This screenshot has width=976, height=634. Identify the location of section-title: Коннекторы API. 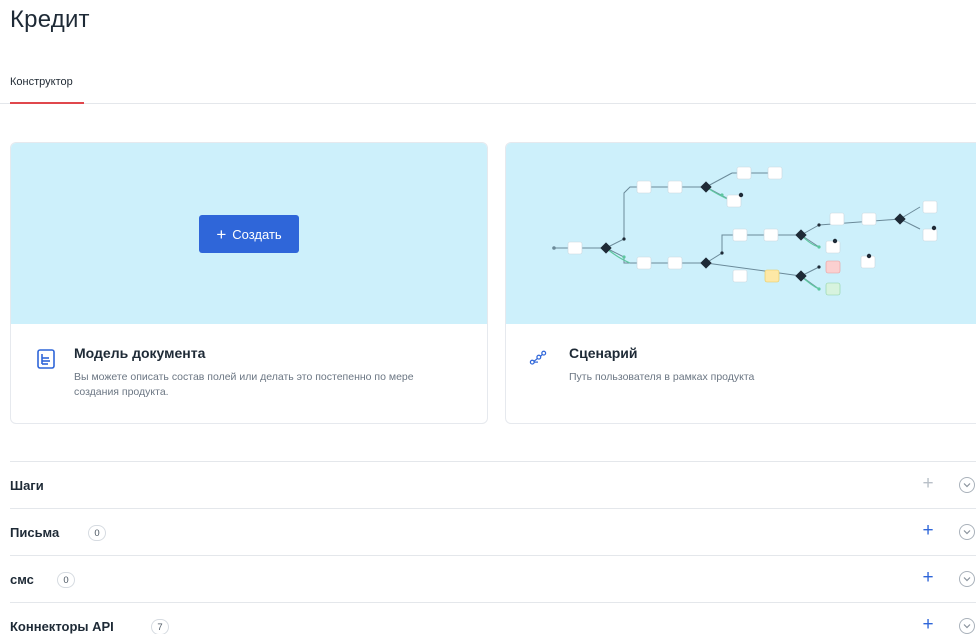
(62, 626).